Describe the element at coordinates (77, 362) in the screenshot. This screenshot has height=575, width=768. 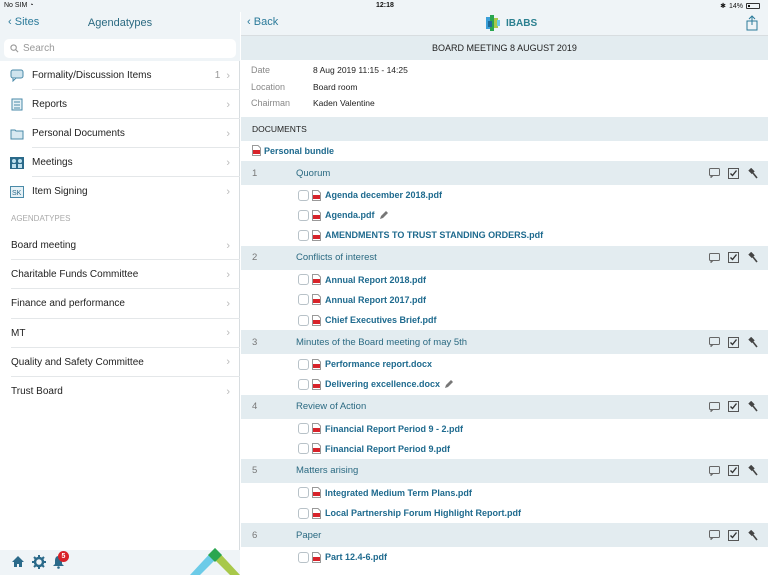
I see `agendatype-label: Quality and Safety Committee` at that location.